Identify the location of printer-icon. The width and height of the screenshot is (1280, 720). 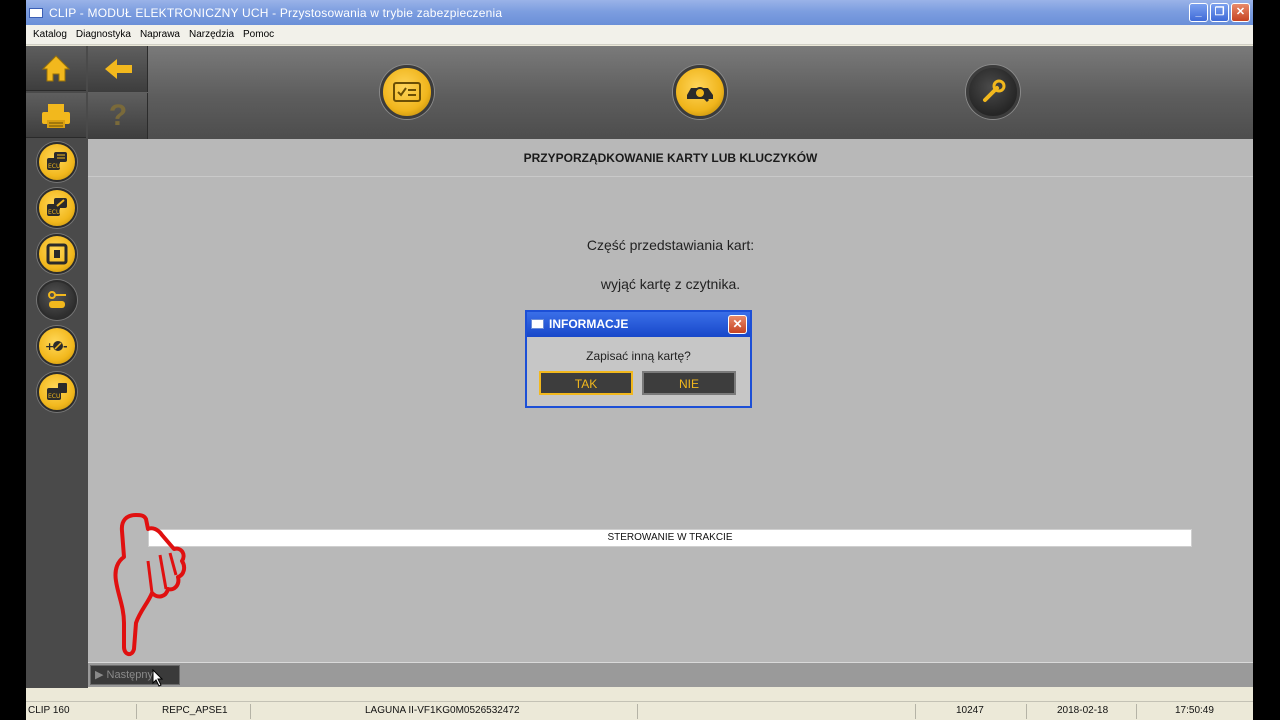
(56, 116).